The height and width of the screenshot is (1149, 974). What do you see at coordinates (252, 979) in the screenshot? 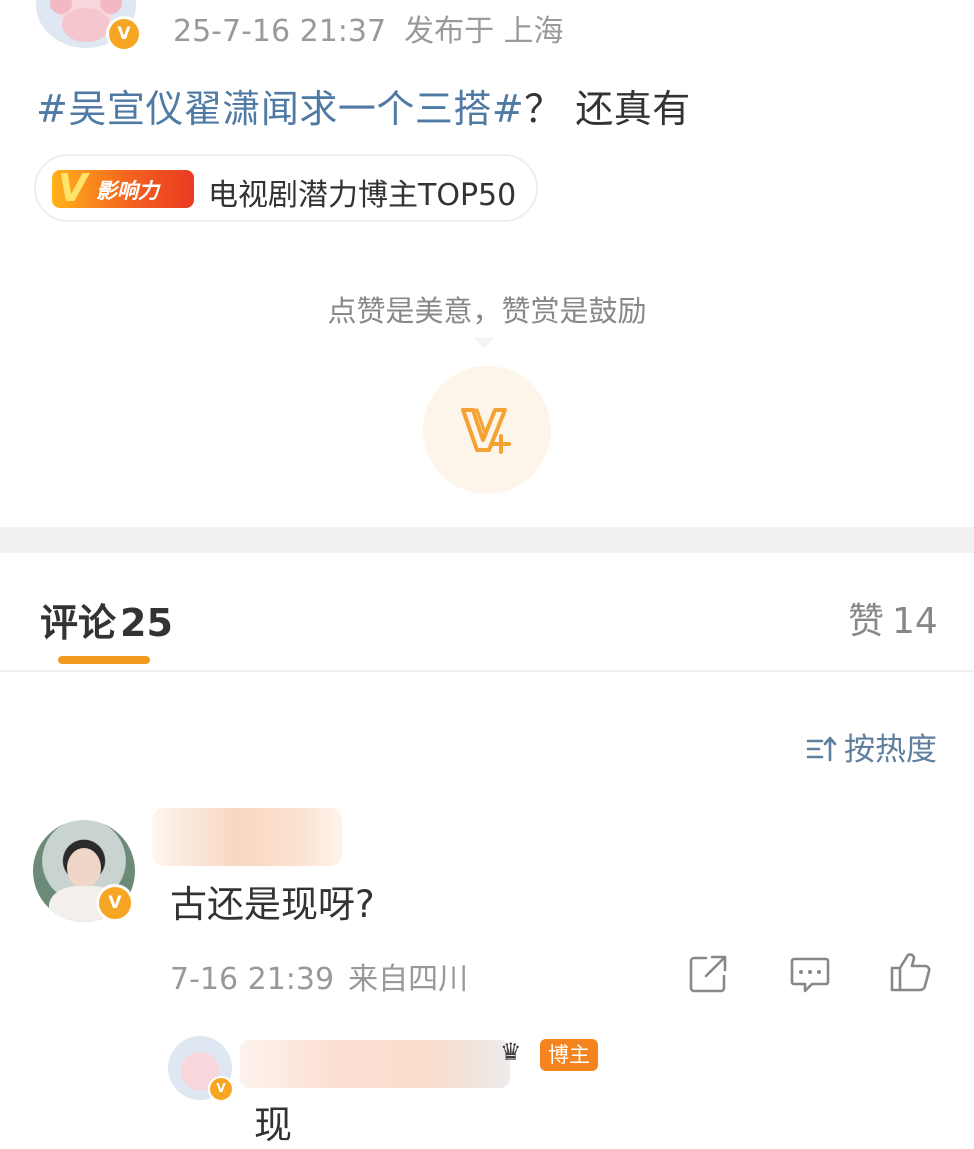
I see `comment-datetime: 7-16 21:39` at bounding box center [252, 979].